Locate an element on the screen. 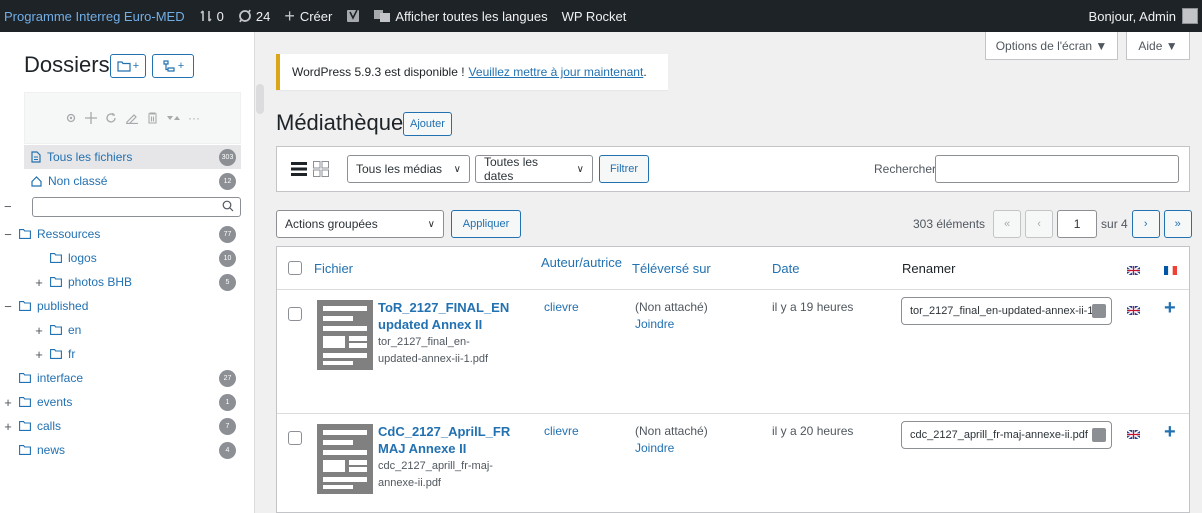  account-menu: Bonjour, Admin is located at coordinates (1142, 16).